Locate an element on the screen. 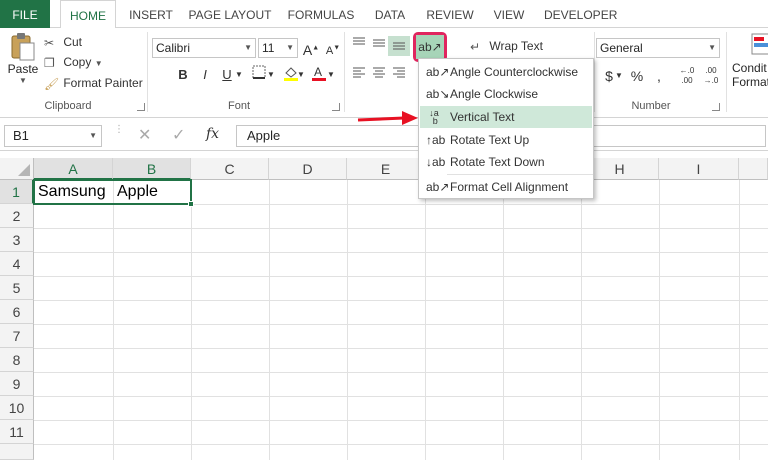 The image size is (768, 460). row-header-6: 6 is located at coordinates (17, 312).